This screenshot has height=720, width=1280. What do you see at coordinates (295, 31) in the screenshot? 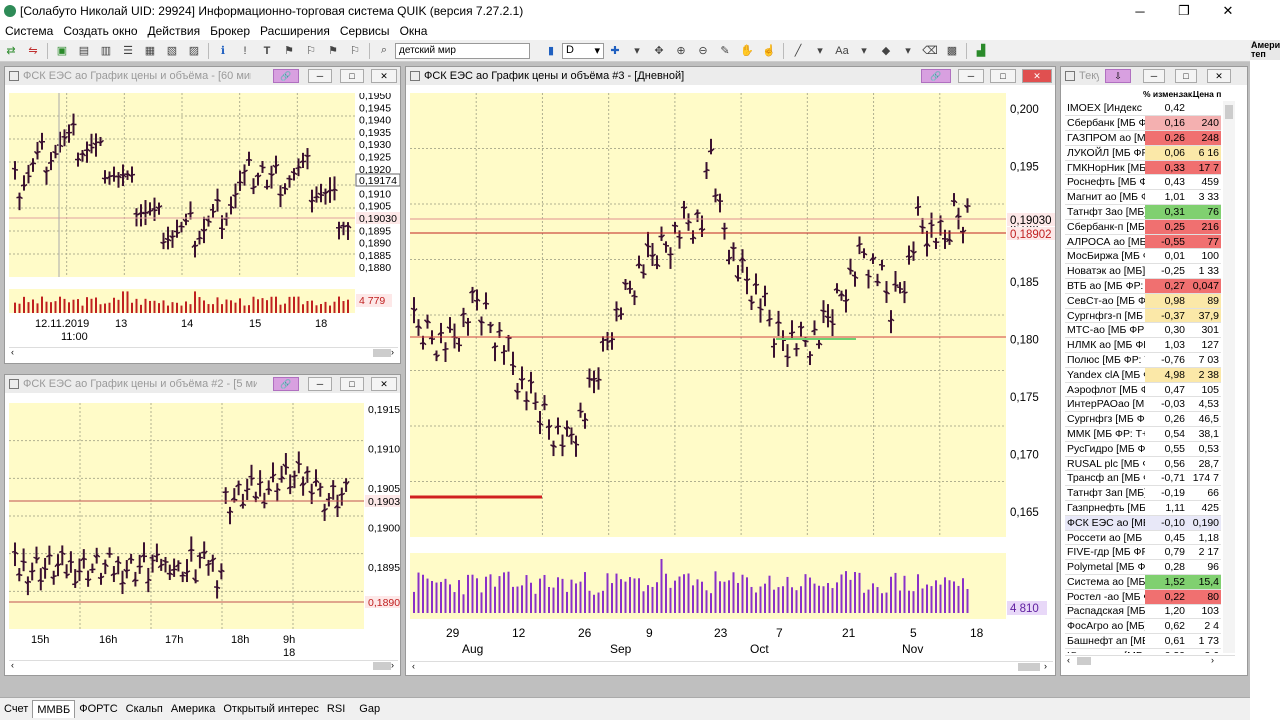
I see `menu-extensions: Расширения` at bounding box center [295, 31].